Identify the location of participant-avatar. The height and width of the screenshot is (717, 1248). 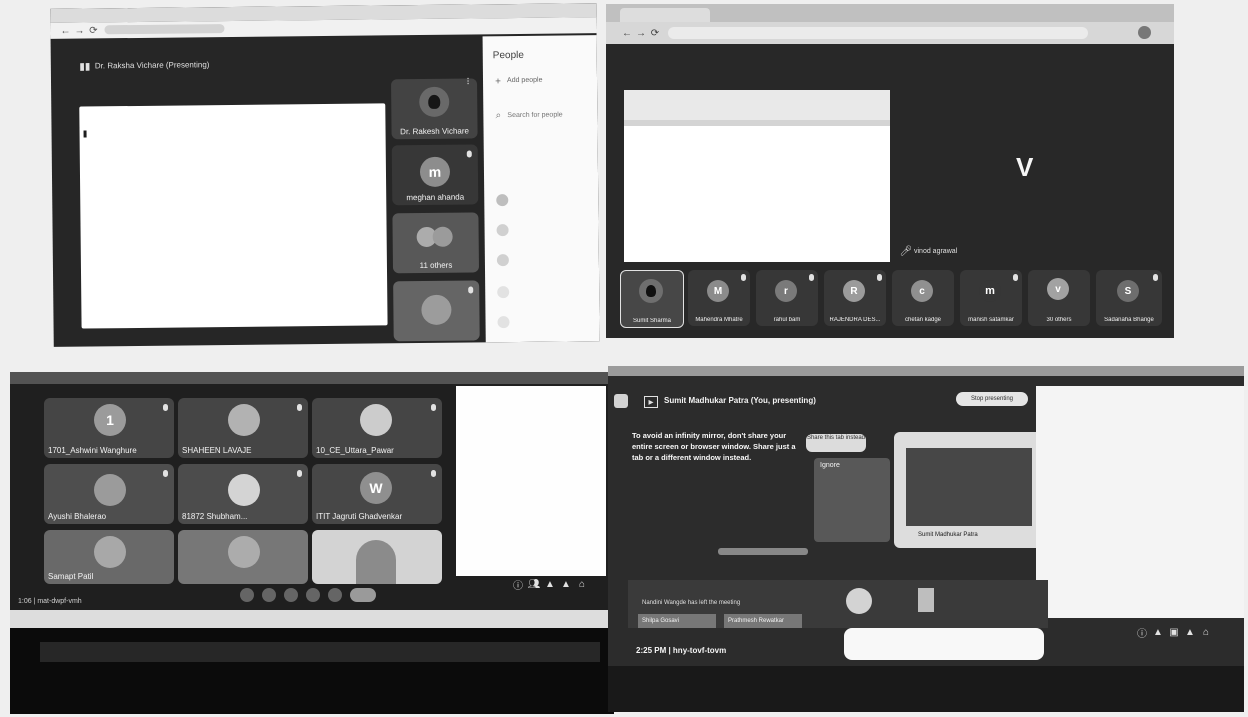
(859, 601).